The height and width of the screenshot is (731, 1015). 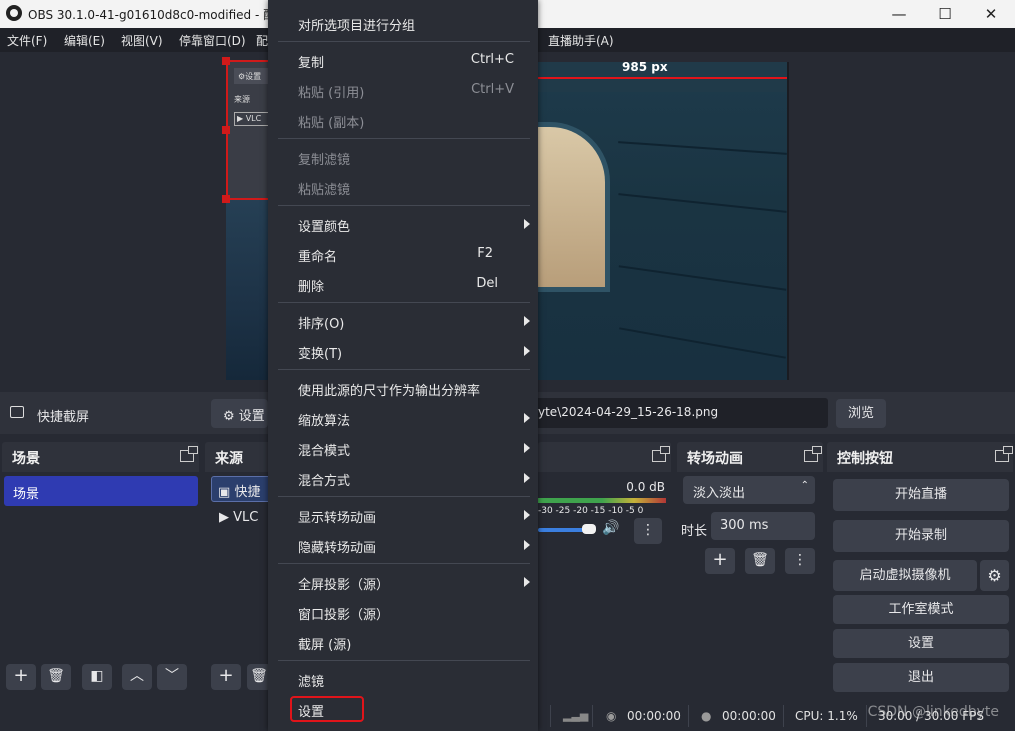 I want to click on menu-item-blend-method: 混合方式, so click(x=403, y=478).